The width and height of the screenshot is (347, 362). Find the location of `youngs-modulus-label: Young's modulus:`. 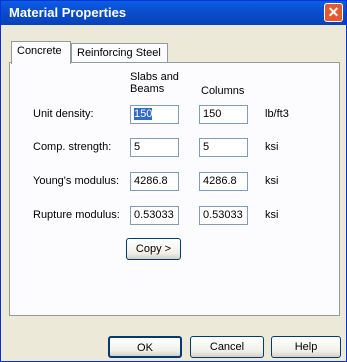

youngs-modulus-label: Young's modulus: is located at coordinates (76, 181).